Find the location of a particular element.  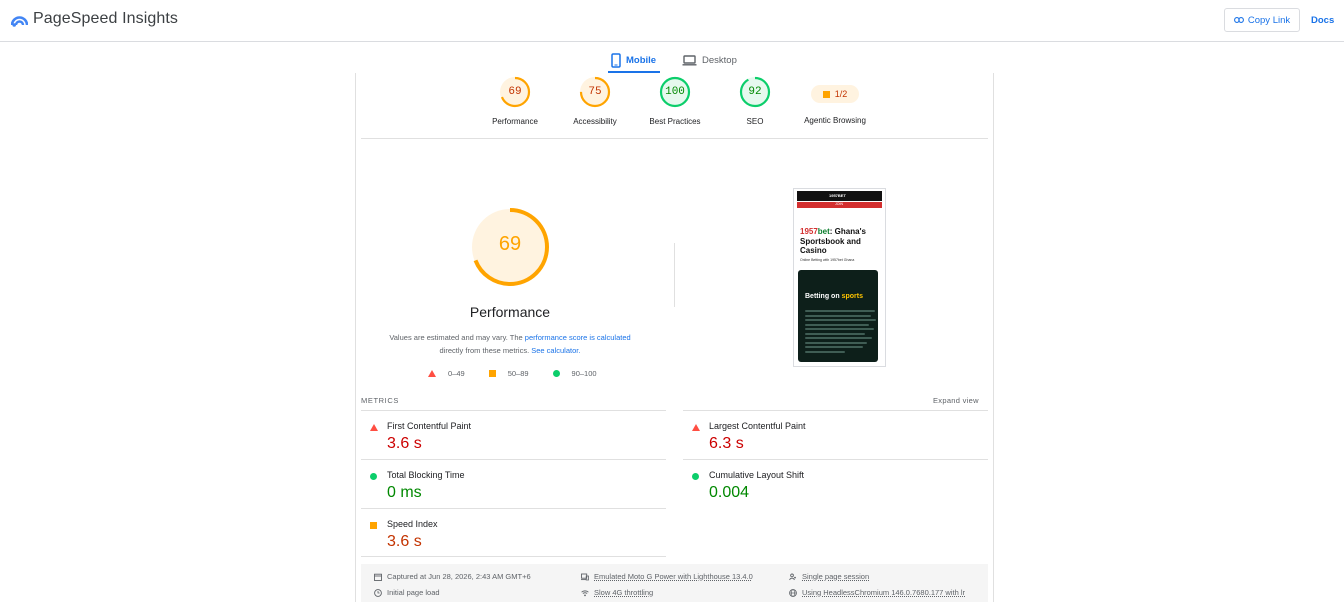

score-legend: 0–49 50–89 90–100 is located at coordinates (512, 373).